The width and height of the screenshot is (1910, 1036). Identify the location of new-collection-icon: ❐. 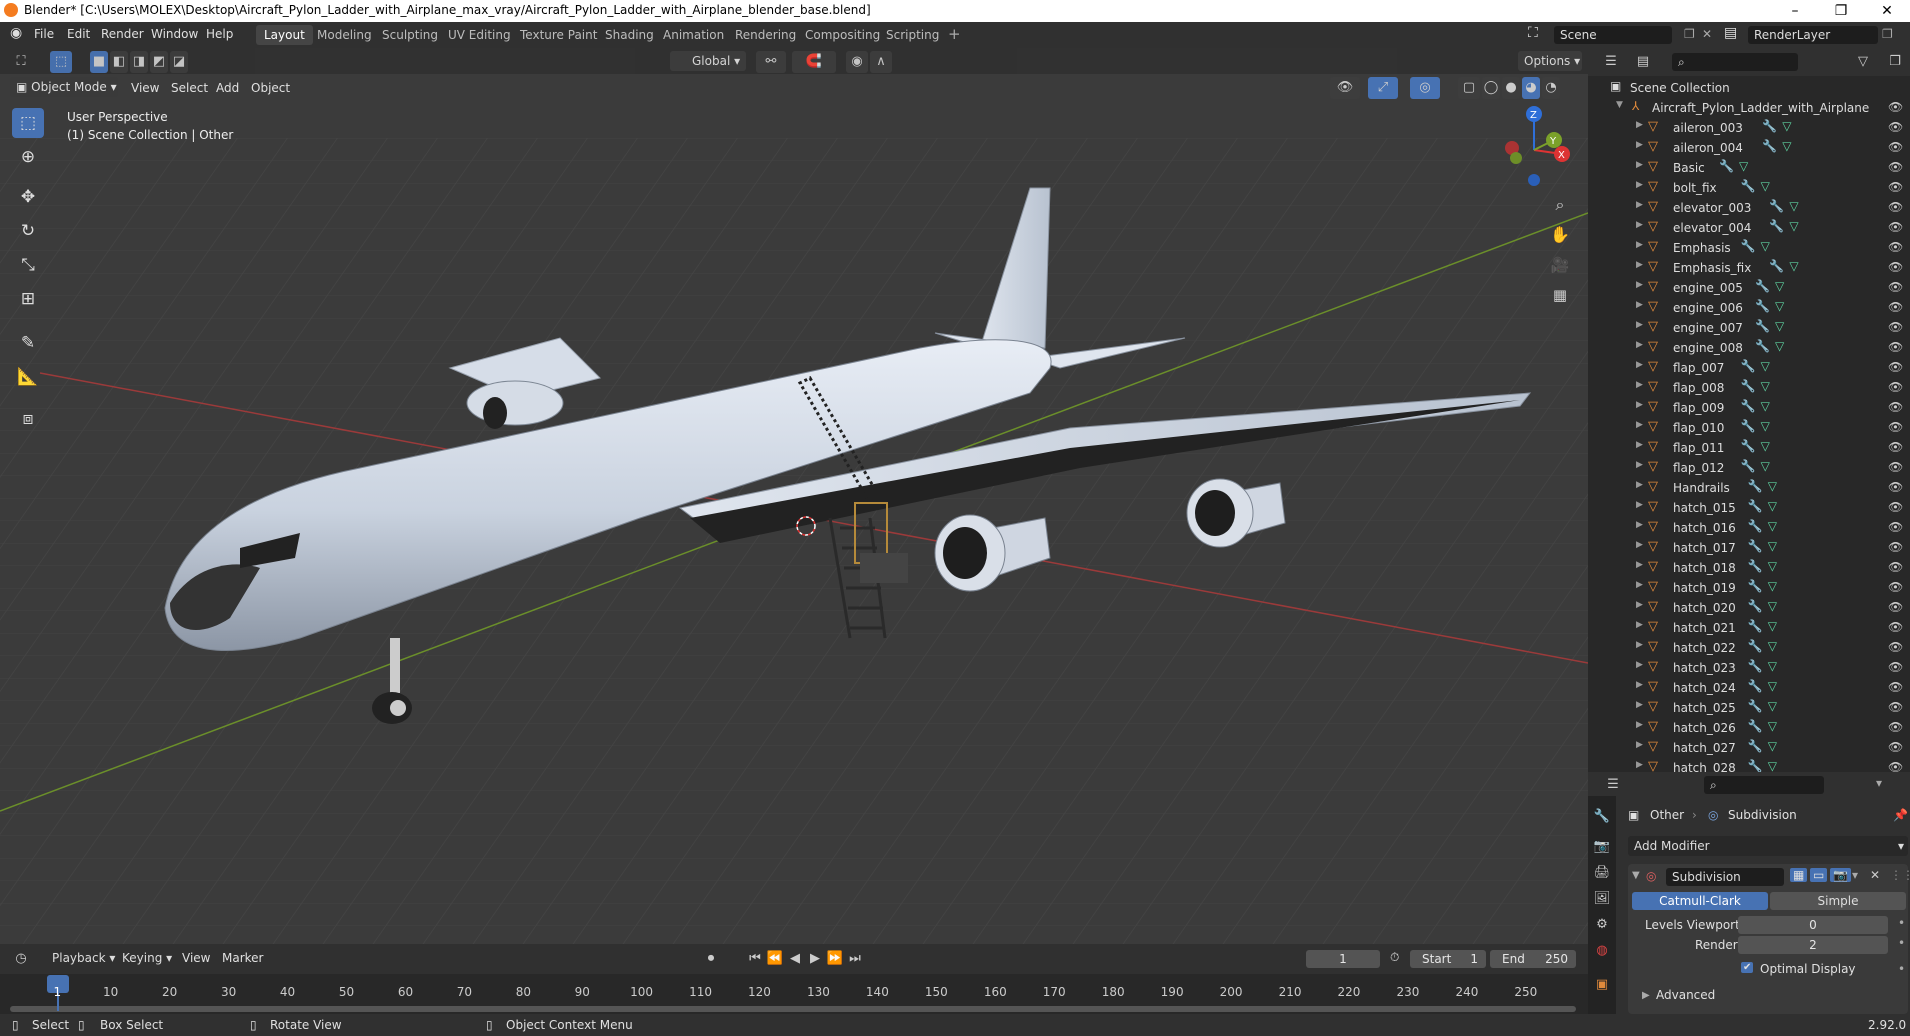
(1895, 62).